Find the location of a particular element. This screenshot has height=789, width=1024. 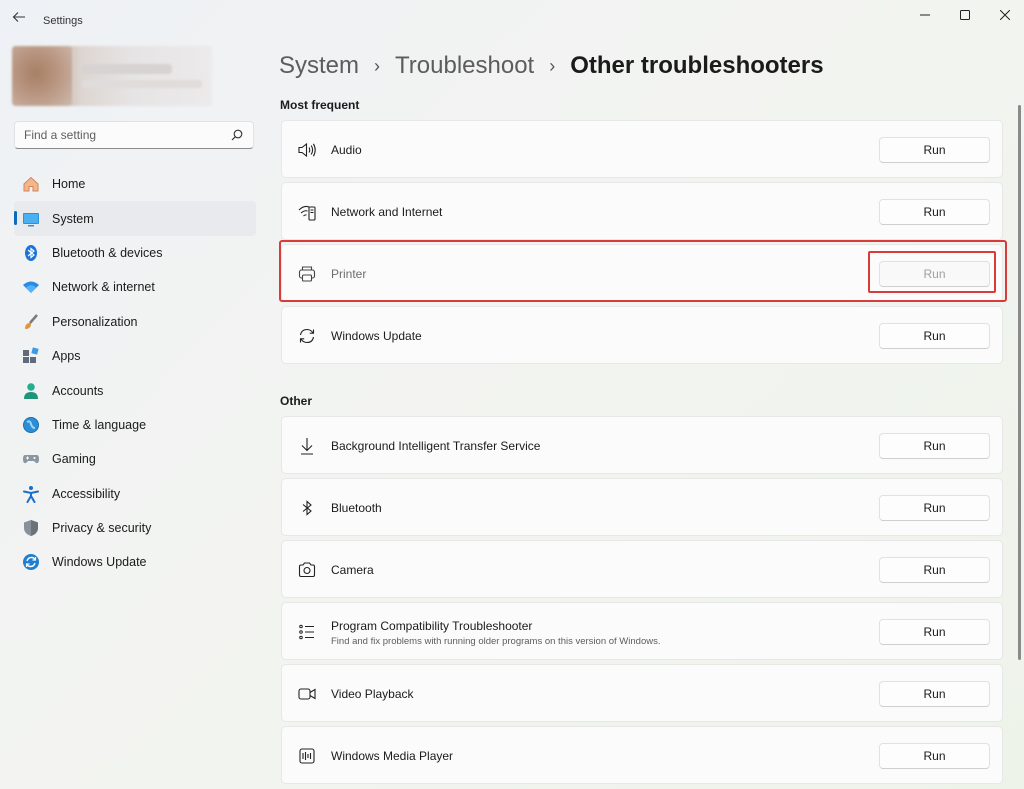

troubleshooter-label: Windows Update is located at coordinates (376, 336).